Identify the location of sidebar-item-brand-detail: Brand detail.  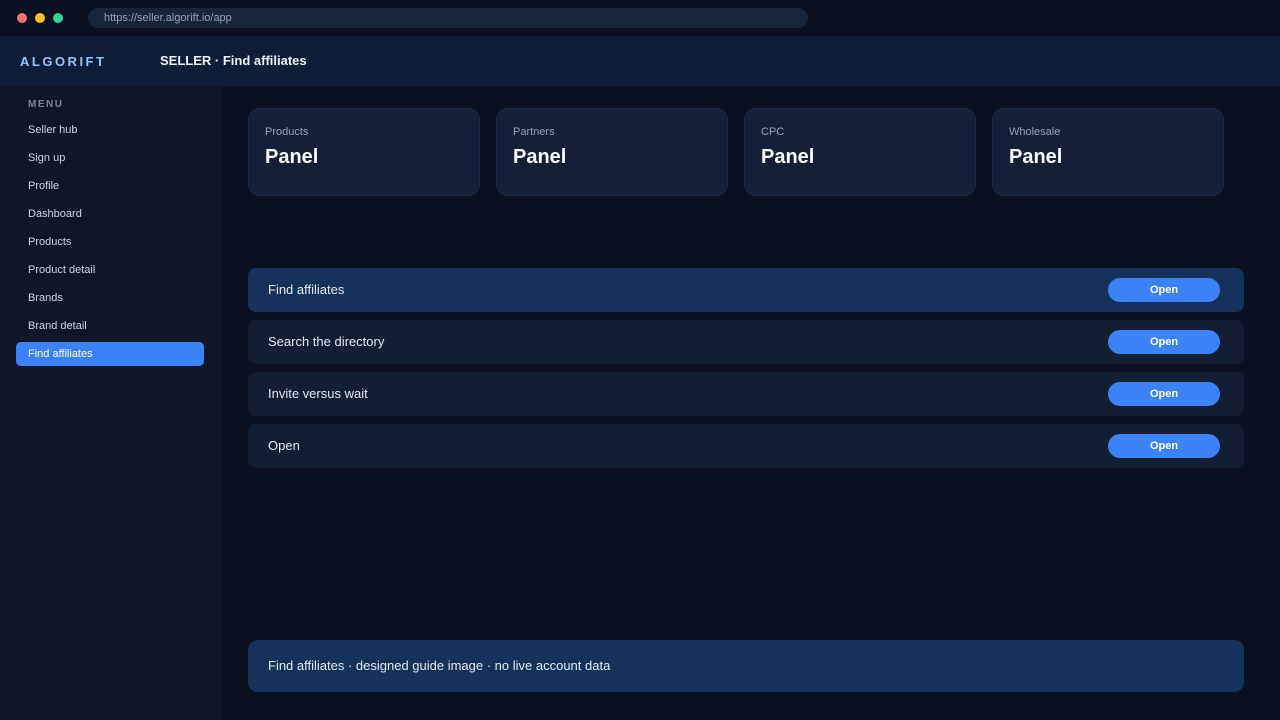
(110, 326).